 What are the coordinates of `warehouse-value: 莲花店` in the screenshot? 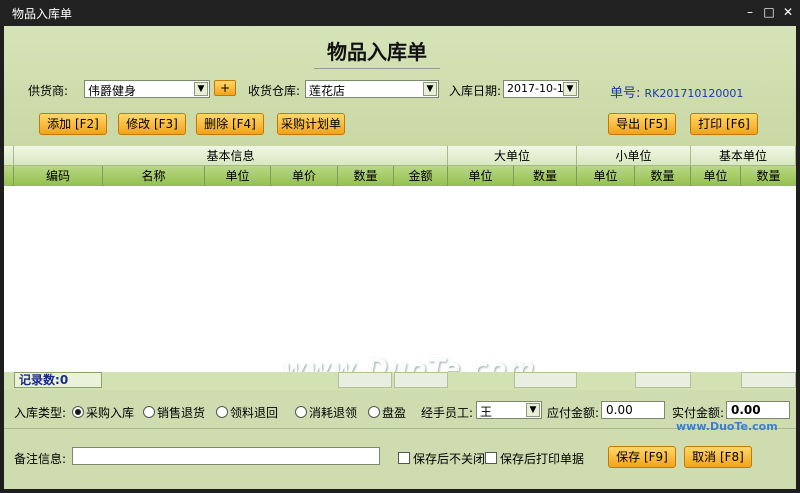 It's located at (327, 91).